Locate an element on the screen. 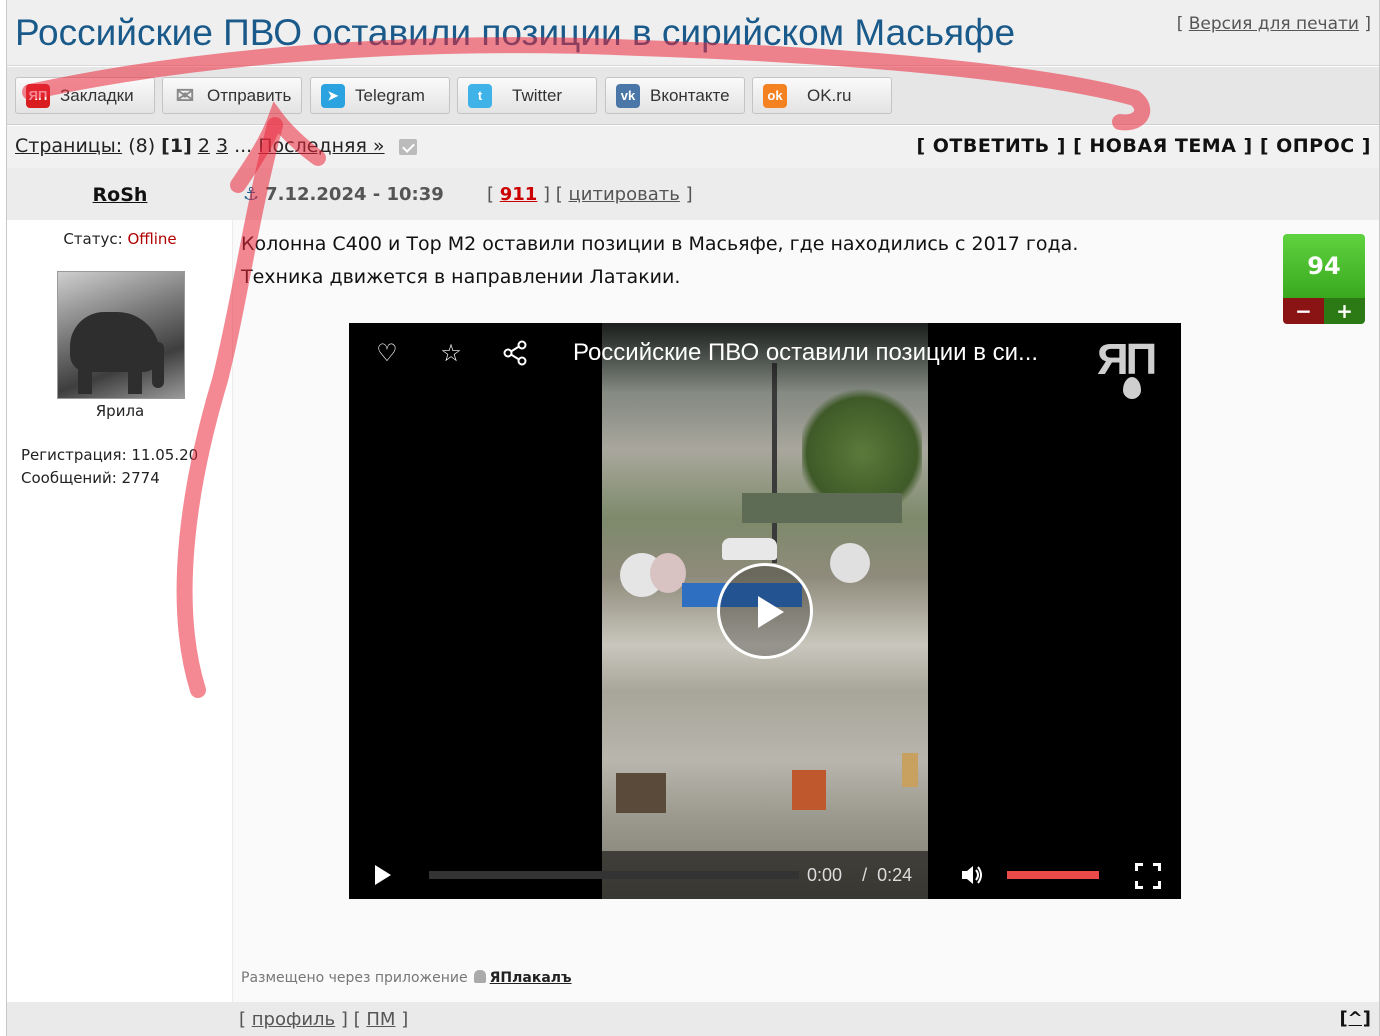 The width and height of the screenshot is (1380, 1036). print-version: [ Версия для печати ] is located at coordinates (1273, 24).